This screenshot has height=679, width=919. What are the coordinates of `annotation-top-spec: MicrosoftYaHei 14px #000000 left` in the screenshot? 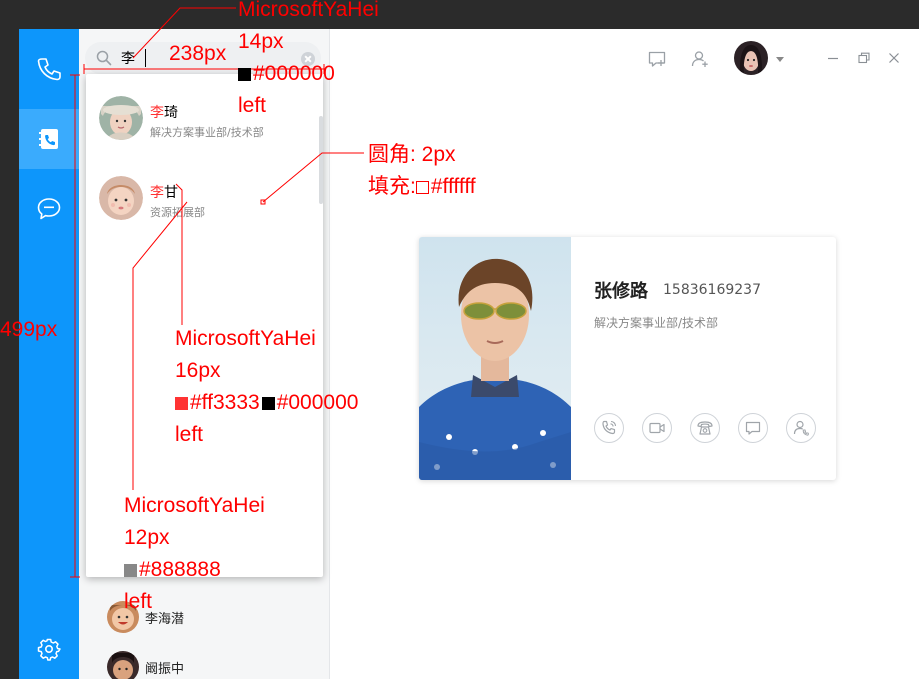 It's located at (308, 61).